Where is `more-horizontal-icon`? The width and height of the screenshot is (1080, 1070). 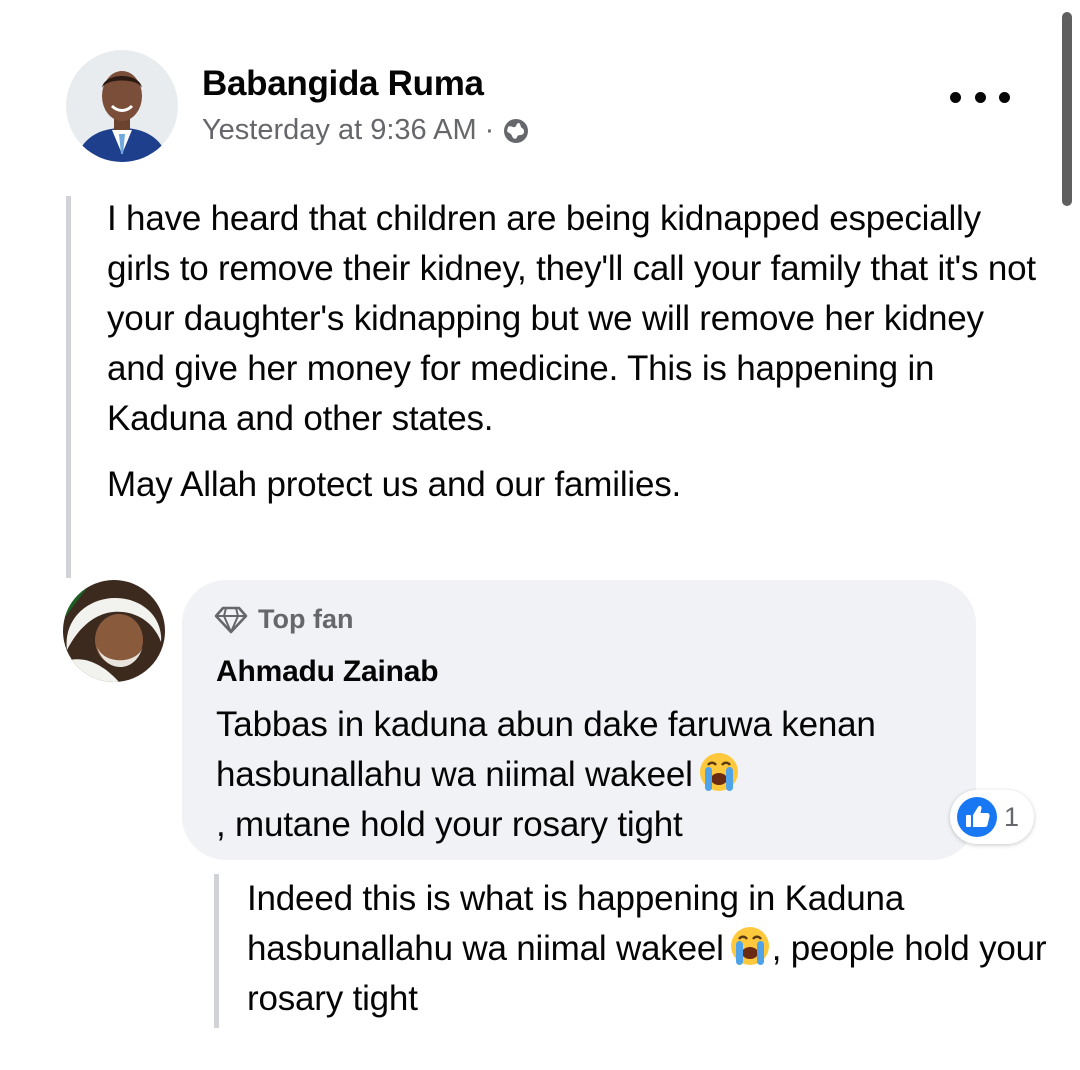 more-horizontal-icon is located at coordinates (955, 97).